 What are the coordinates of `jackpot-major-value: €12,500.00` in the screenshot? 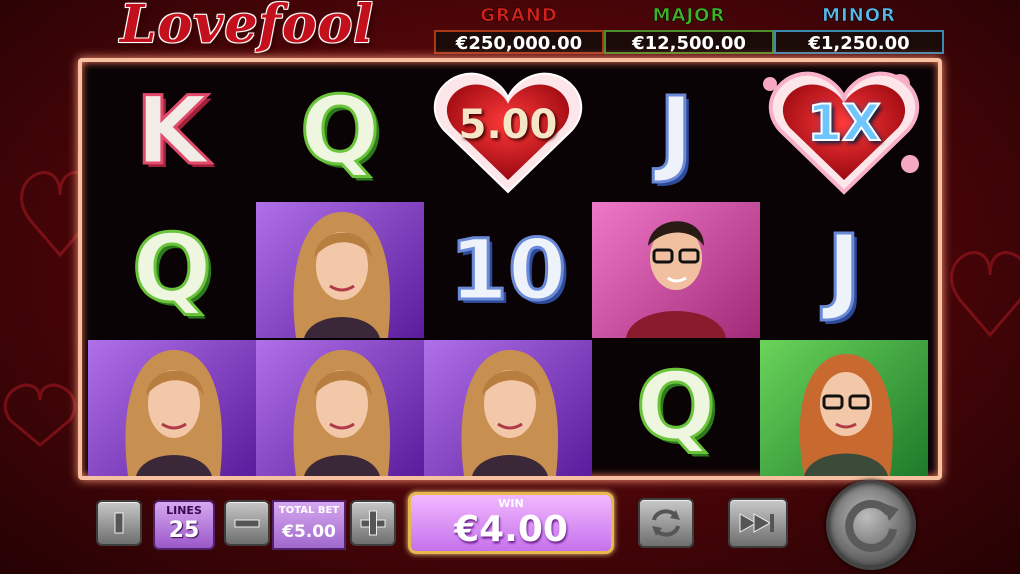 It's located at (689, 42).